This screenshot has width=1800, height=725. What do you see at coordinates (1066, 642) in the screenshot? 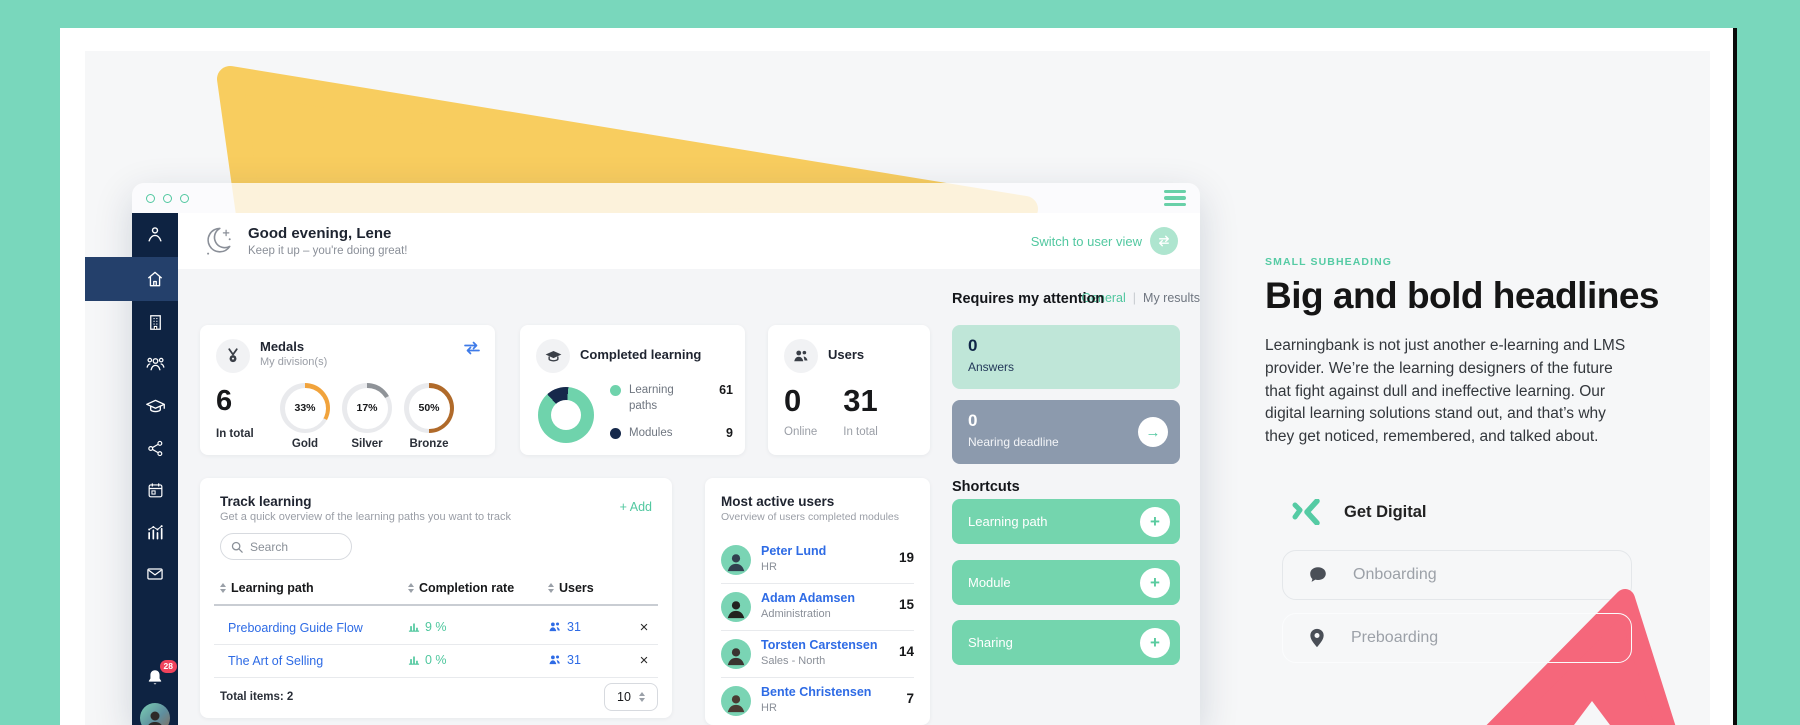
I see `shortcut-sharing: Sharing +` at bounding box center [1066, 642].